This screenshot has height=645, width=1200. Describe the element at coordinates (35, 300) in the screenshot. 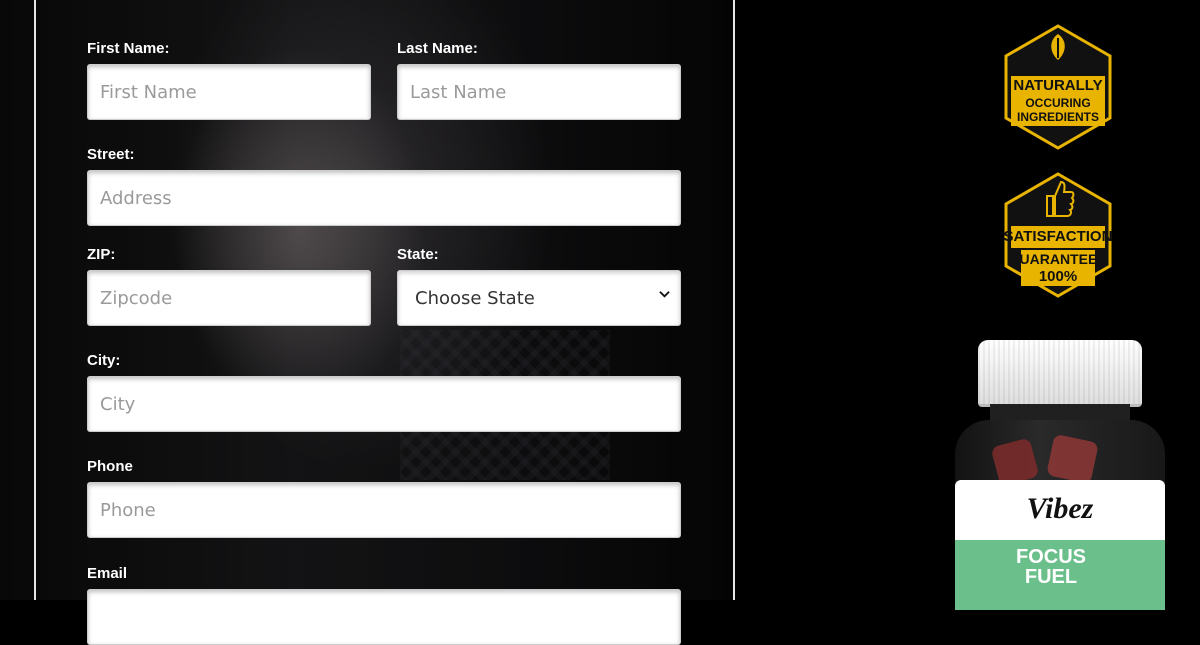

I see `form-border-left` at that location.